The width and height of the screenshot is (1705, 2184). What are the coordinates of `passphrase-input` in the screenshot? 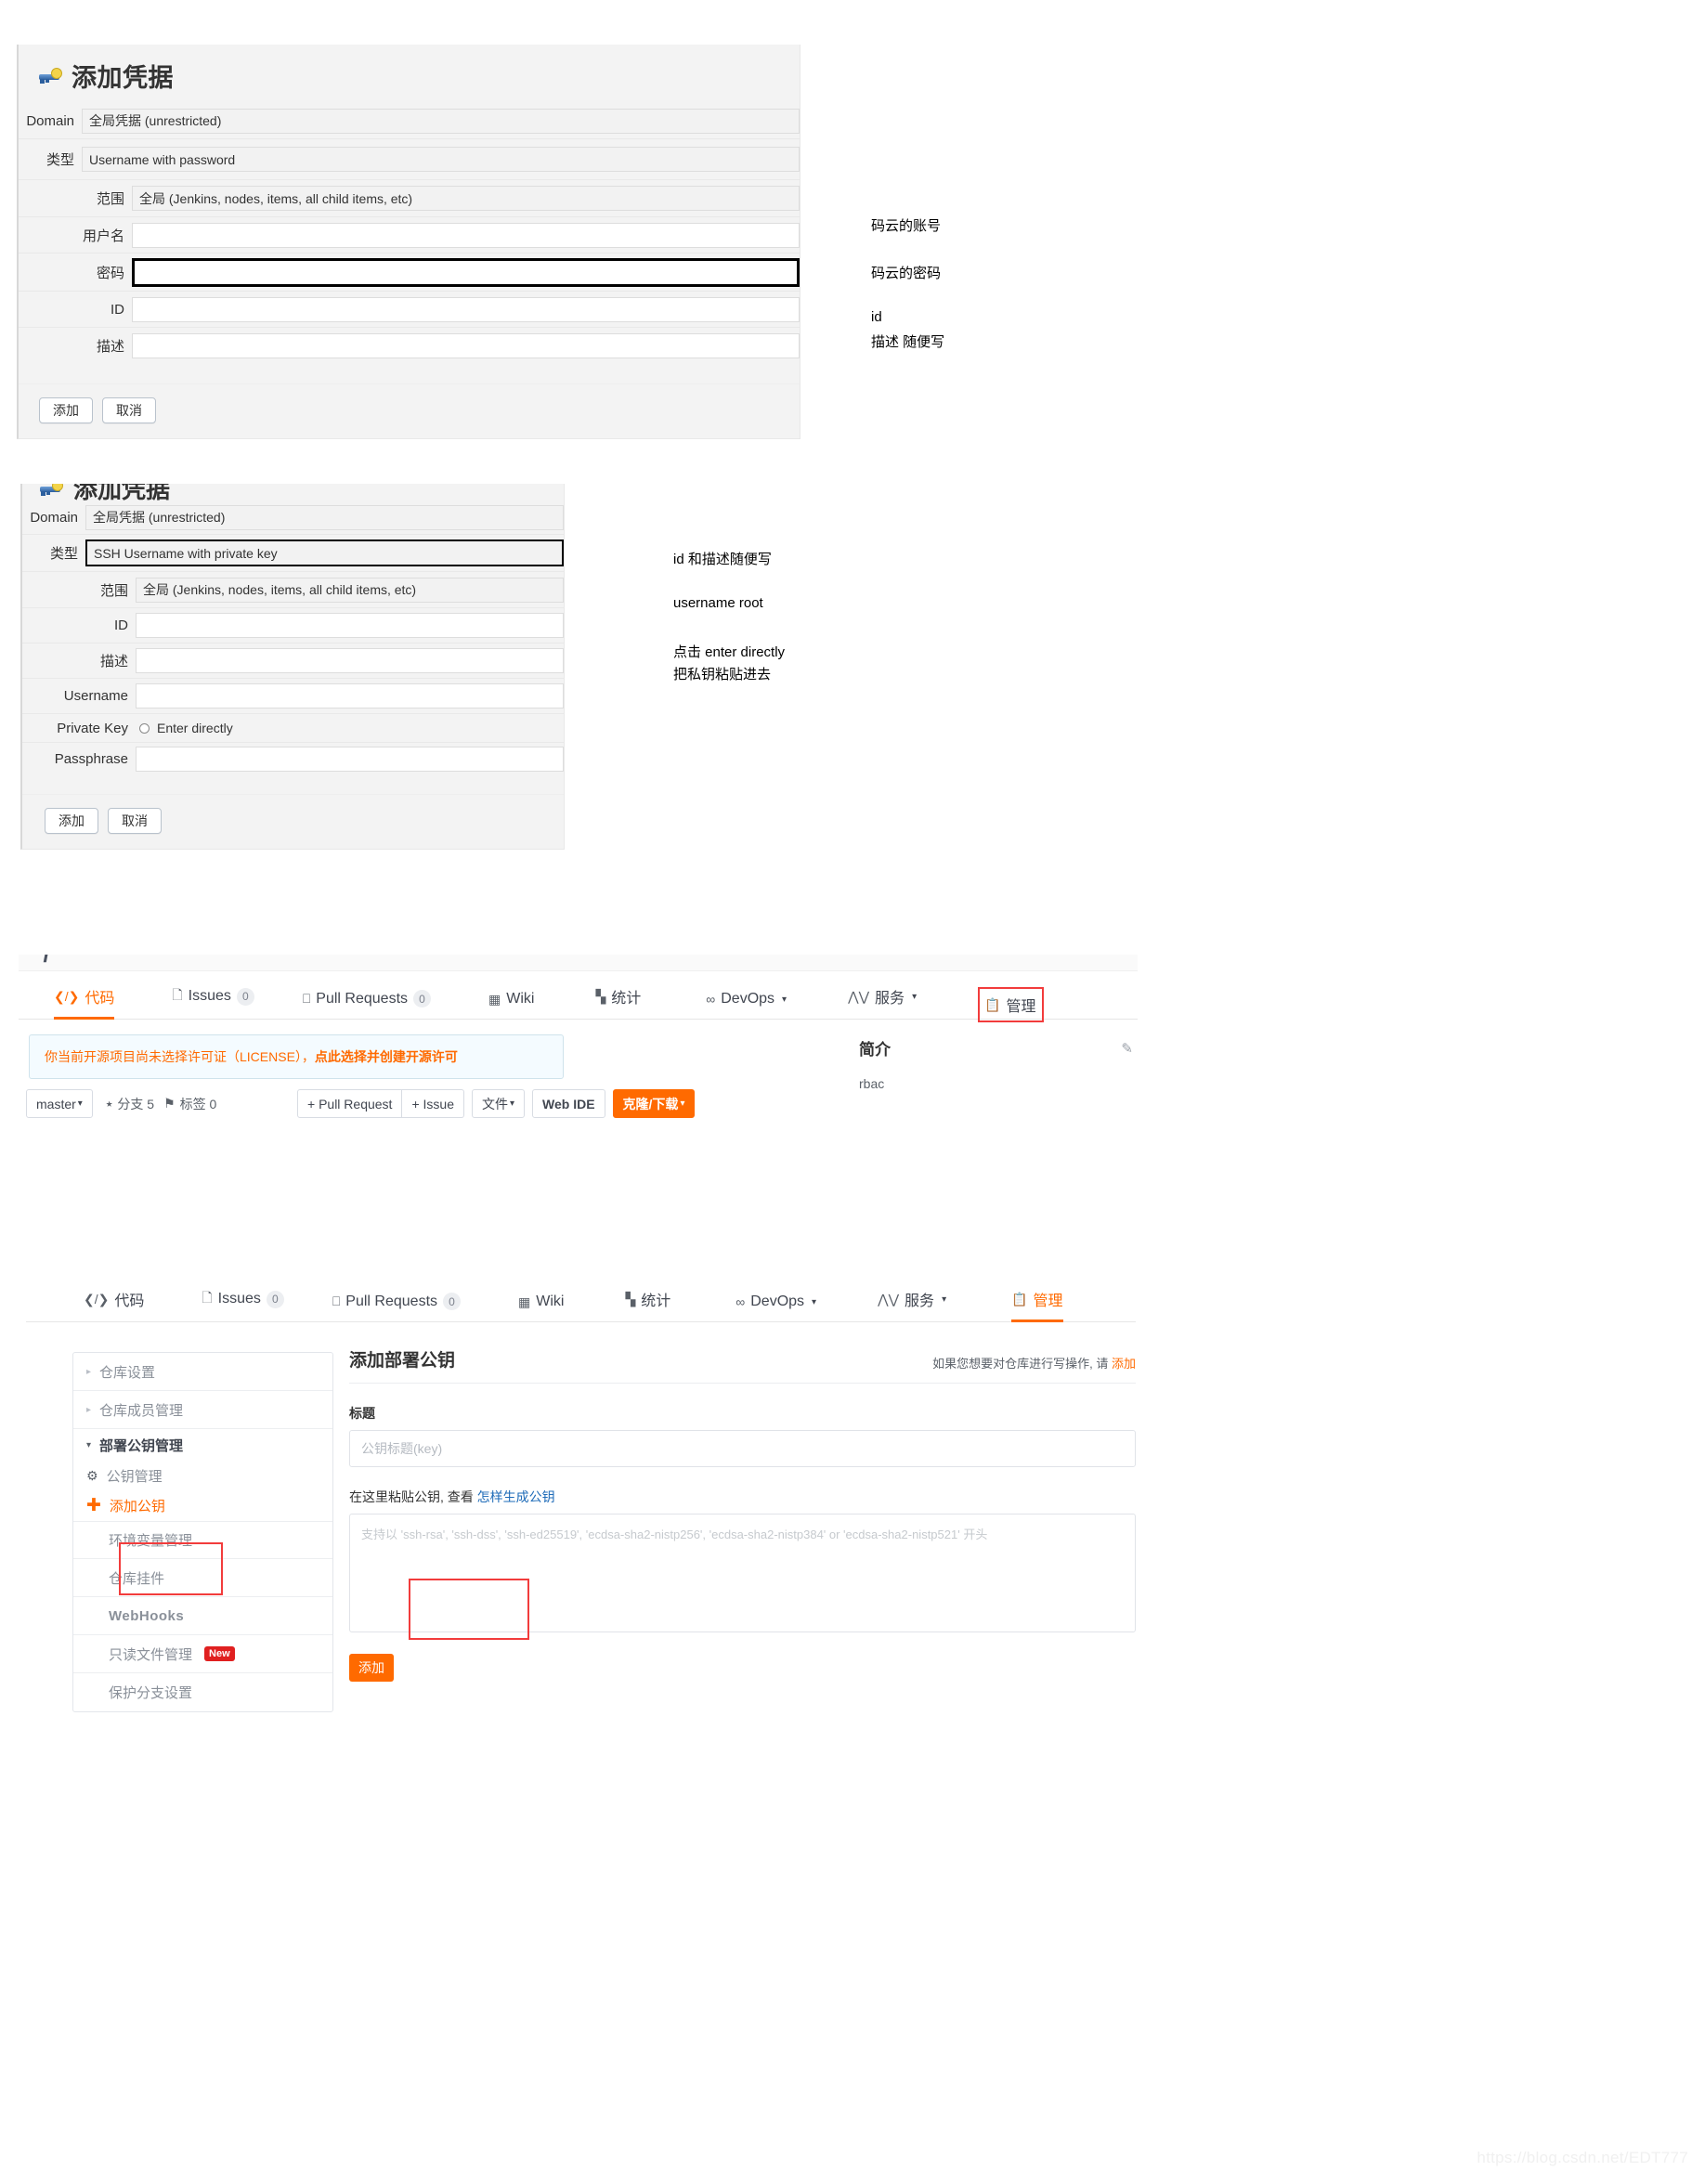 It's located at (350, 759).